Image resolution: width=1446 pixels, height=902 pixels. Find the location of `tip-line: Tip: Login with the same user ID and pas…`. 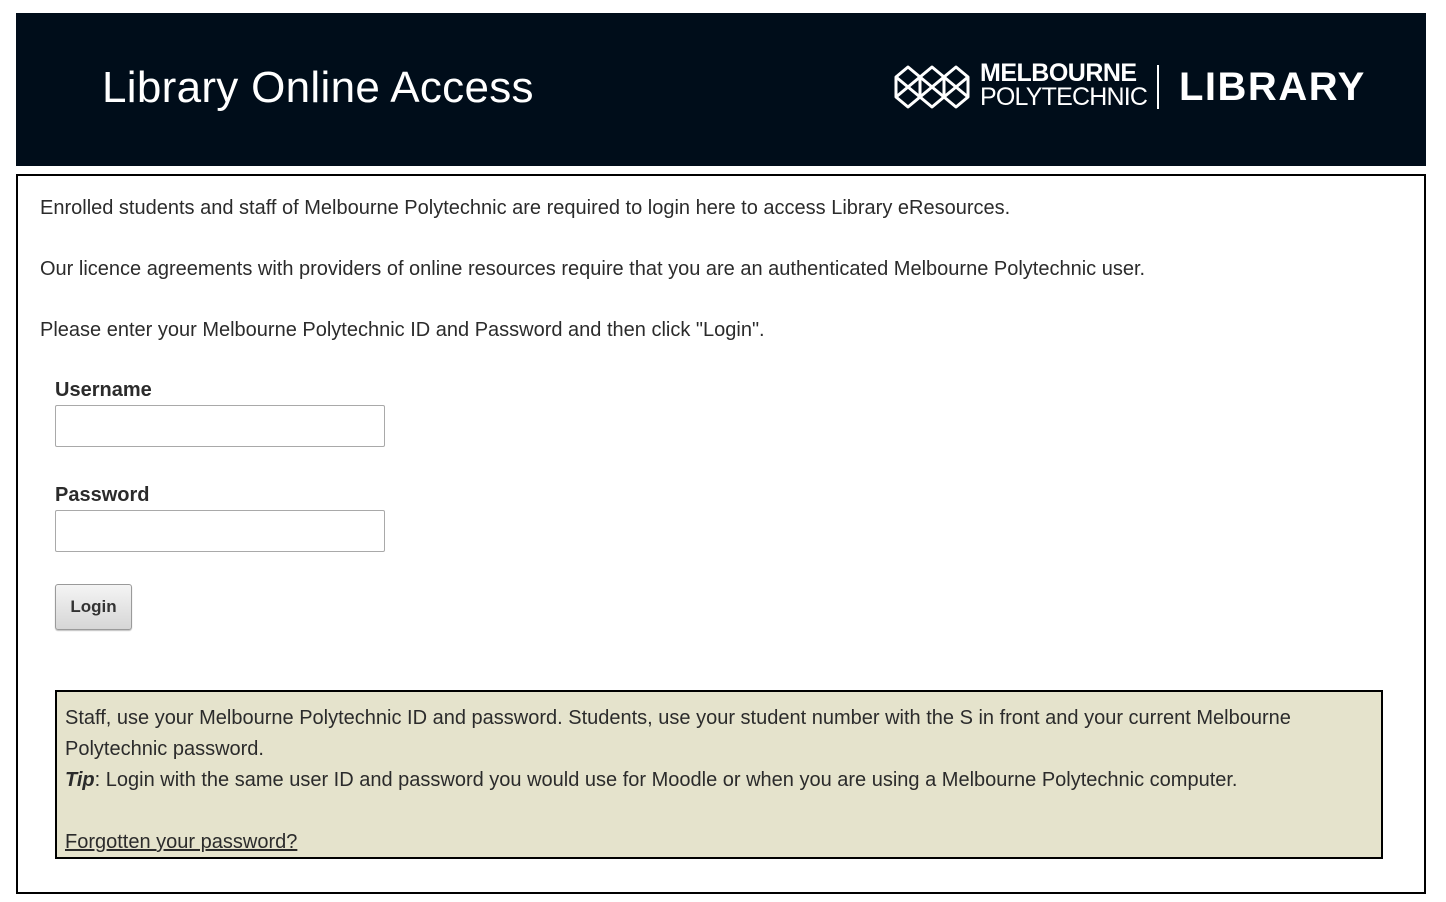

tip-line: Tip: Login with the same user ID and pas… is located at coordinates (719, 780).